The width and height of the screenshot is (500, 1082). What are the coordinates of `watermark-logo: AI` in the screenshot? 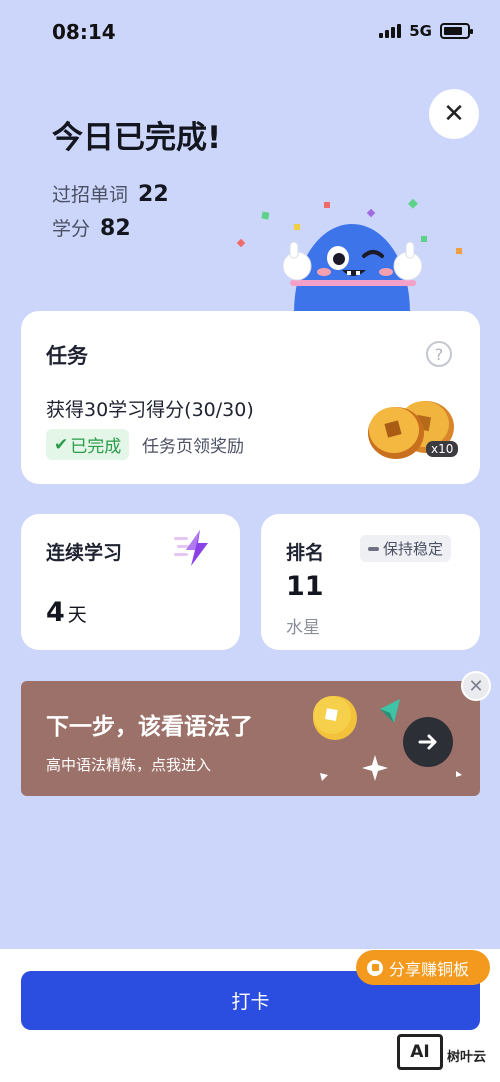 It's located at (420, 1052).